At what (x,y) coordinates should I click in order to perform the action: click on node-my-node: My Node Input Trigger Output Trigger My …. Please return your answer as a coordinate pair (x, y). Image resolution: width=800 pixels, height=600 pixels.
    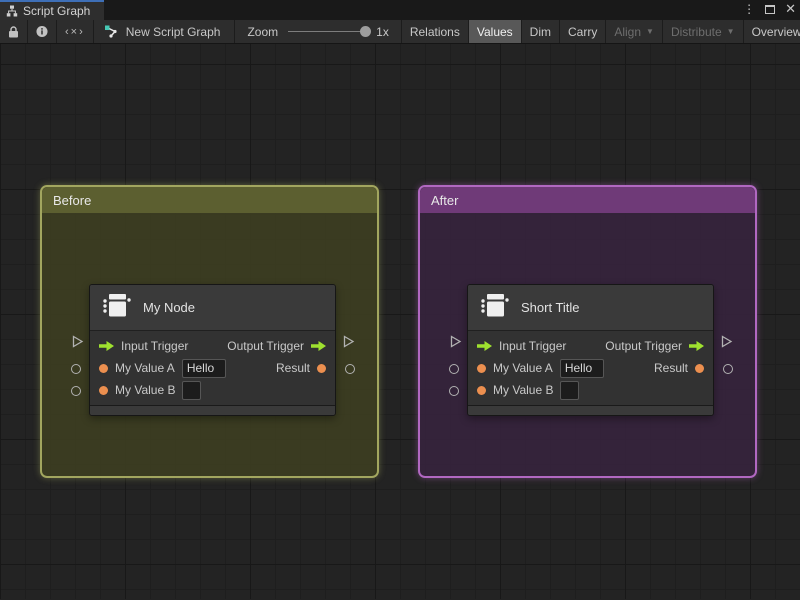
    Looking at the image, I should click on (213, 350).